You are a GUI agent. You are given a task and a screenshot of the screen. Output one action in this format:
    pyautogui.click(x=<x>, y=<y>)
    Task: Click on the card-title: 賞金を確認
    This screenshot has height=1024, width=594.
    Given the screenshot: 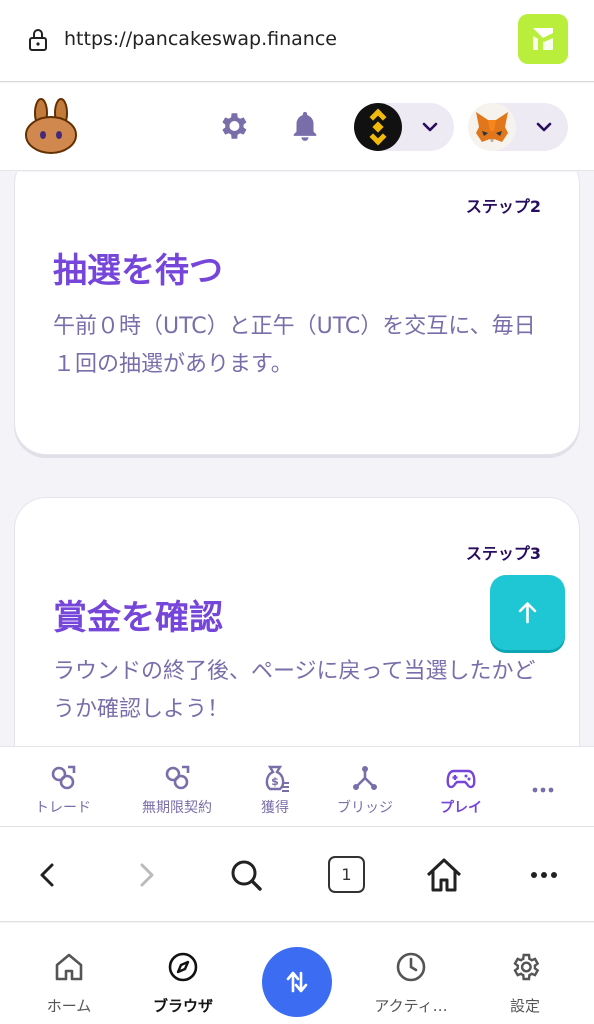 What is the action you would take?
    pyautogui.click(x=138, y=618)
    